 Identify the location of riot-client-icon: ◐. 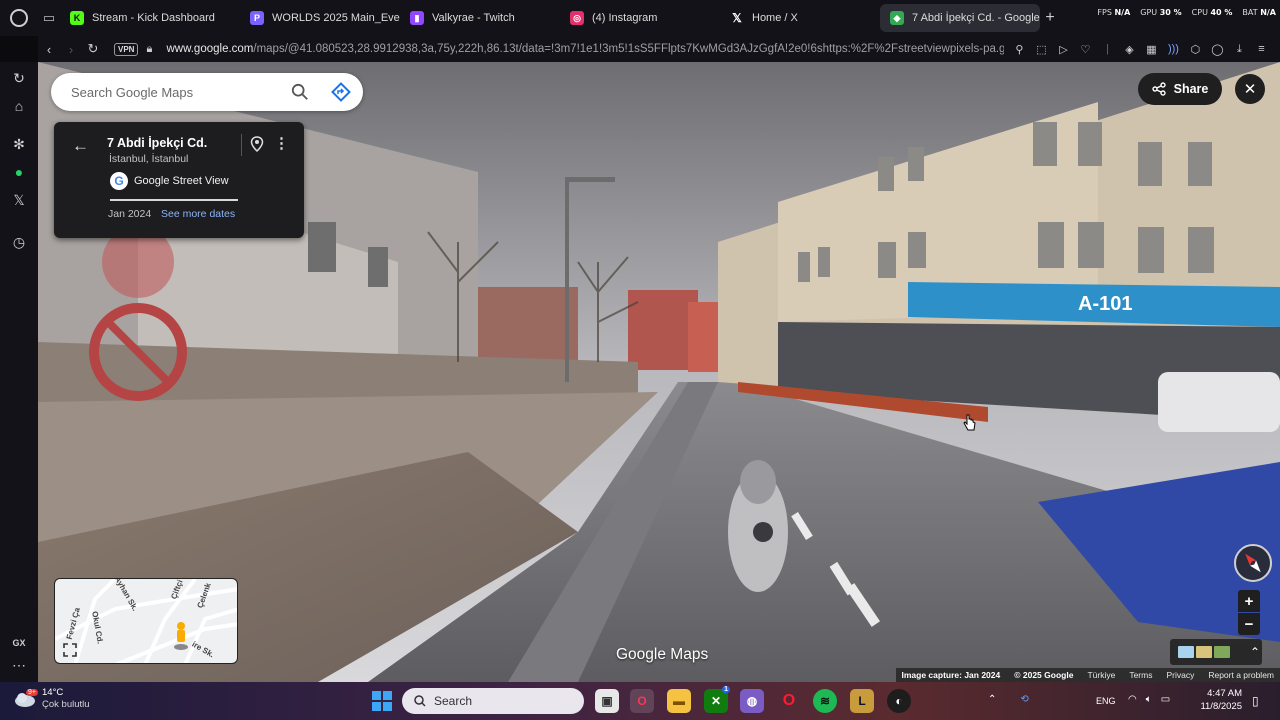
(899, 701).